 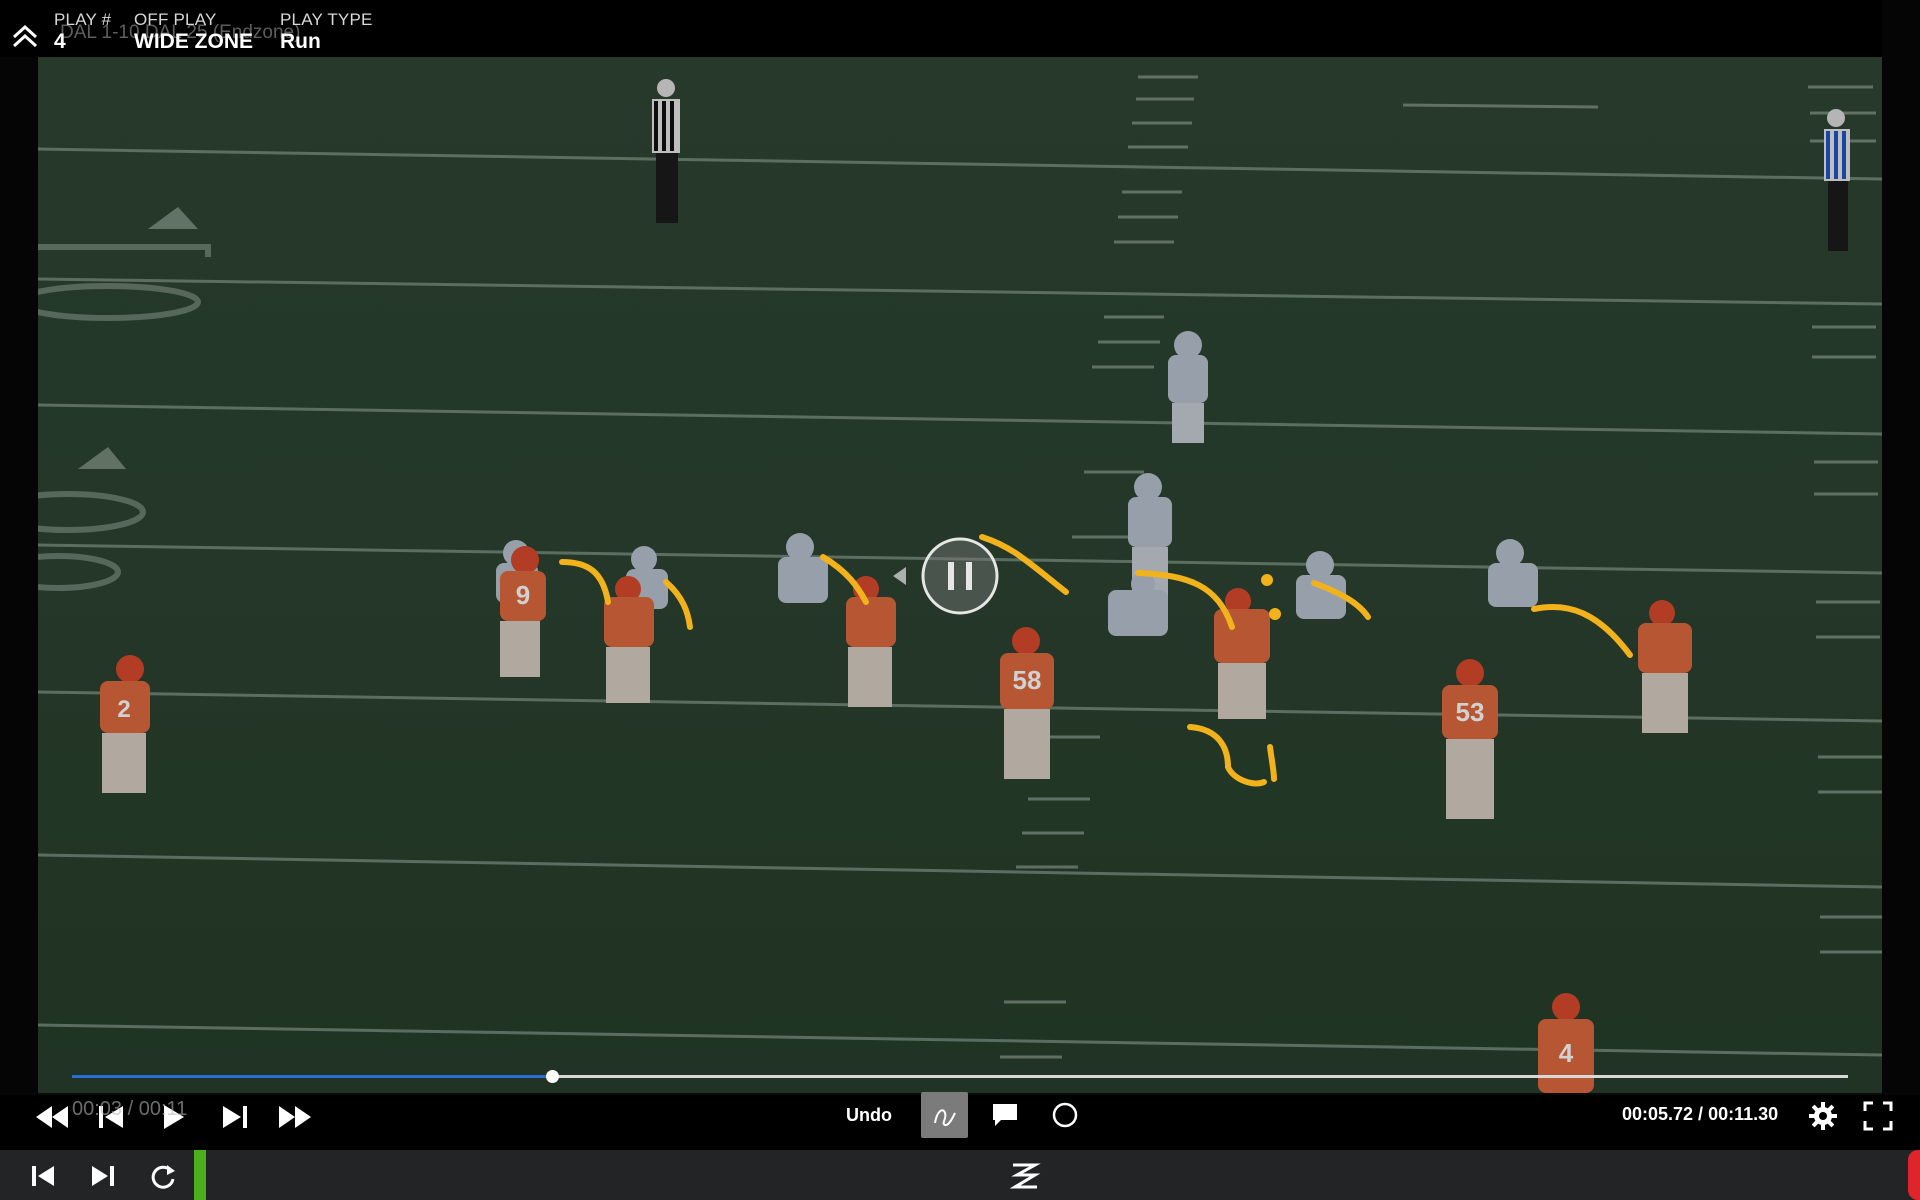 What do you see at coordinates (1025, 1176) in the screenshot?
I see `hudl-logo-icon` at bounding box center [1025, 1176].